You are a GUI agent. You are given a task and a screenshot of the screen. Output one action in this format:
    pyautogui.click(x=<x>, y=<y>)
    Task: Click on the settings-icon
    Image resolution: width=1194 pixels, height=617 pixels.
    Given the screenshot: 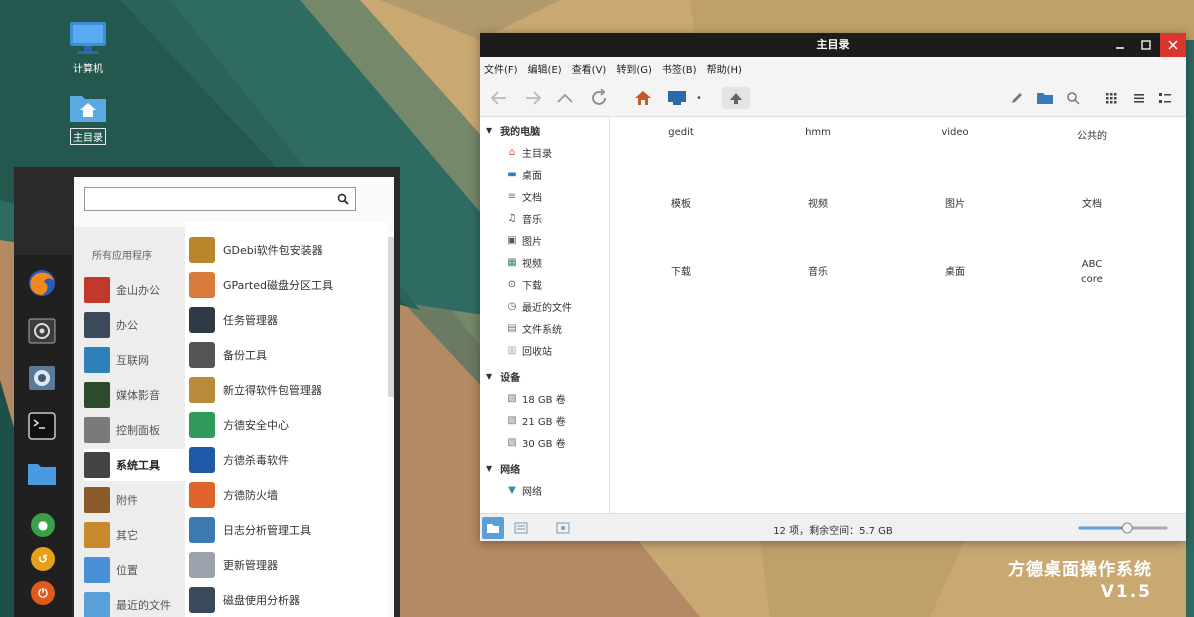 What is the action you would take?
    pyautogui.click(x=42, y=331)
    